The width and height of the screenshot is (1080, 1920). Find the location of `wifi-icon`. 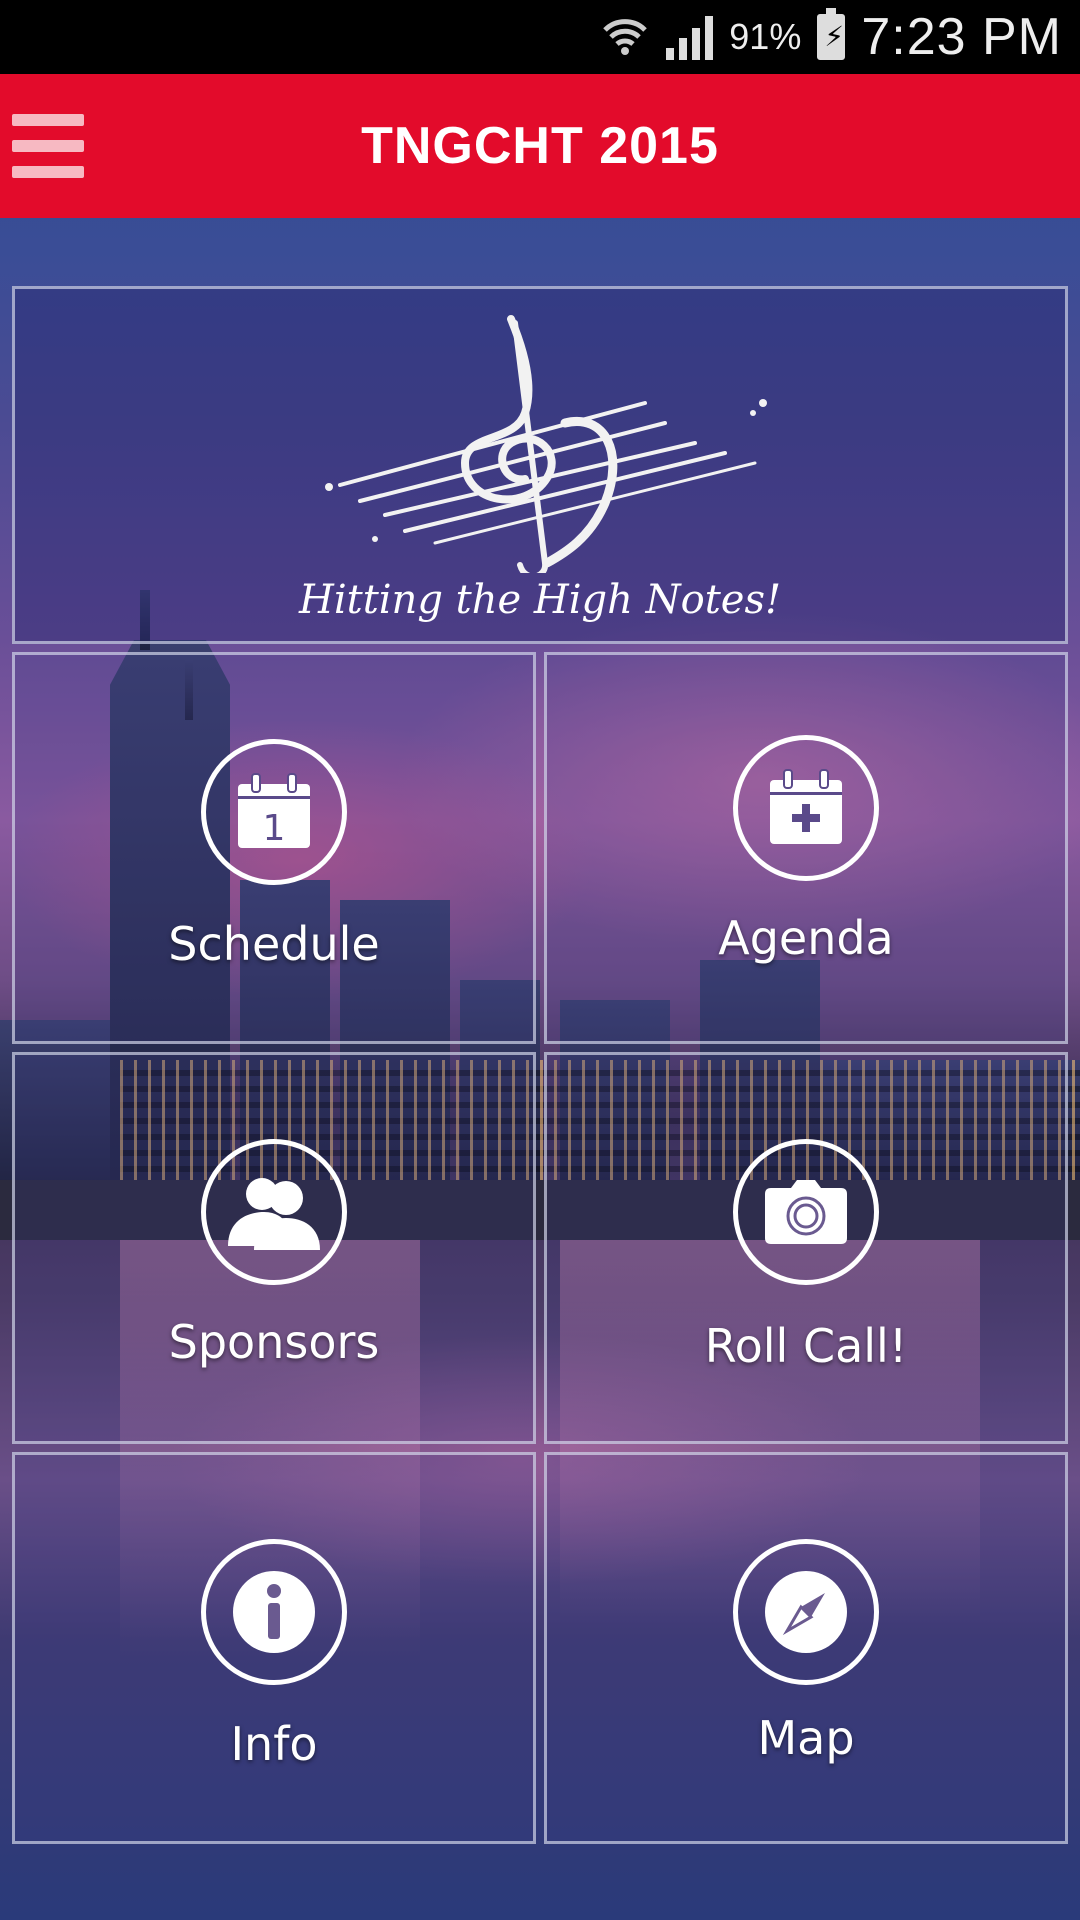

wifi-icon is located at coordinates (625, 37).